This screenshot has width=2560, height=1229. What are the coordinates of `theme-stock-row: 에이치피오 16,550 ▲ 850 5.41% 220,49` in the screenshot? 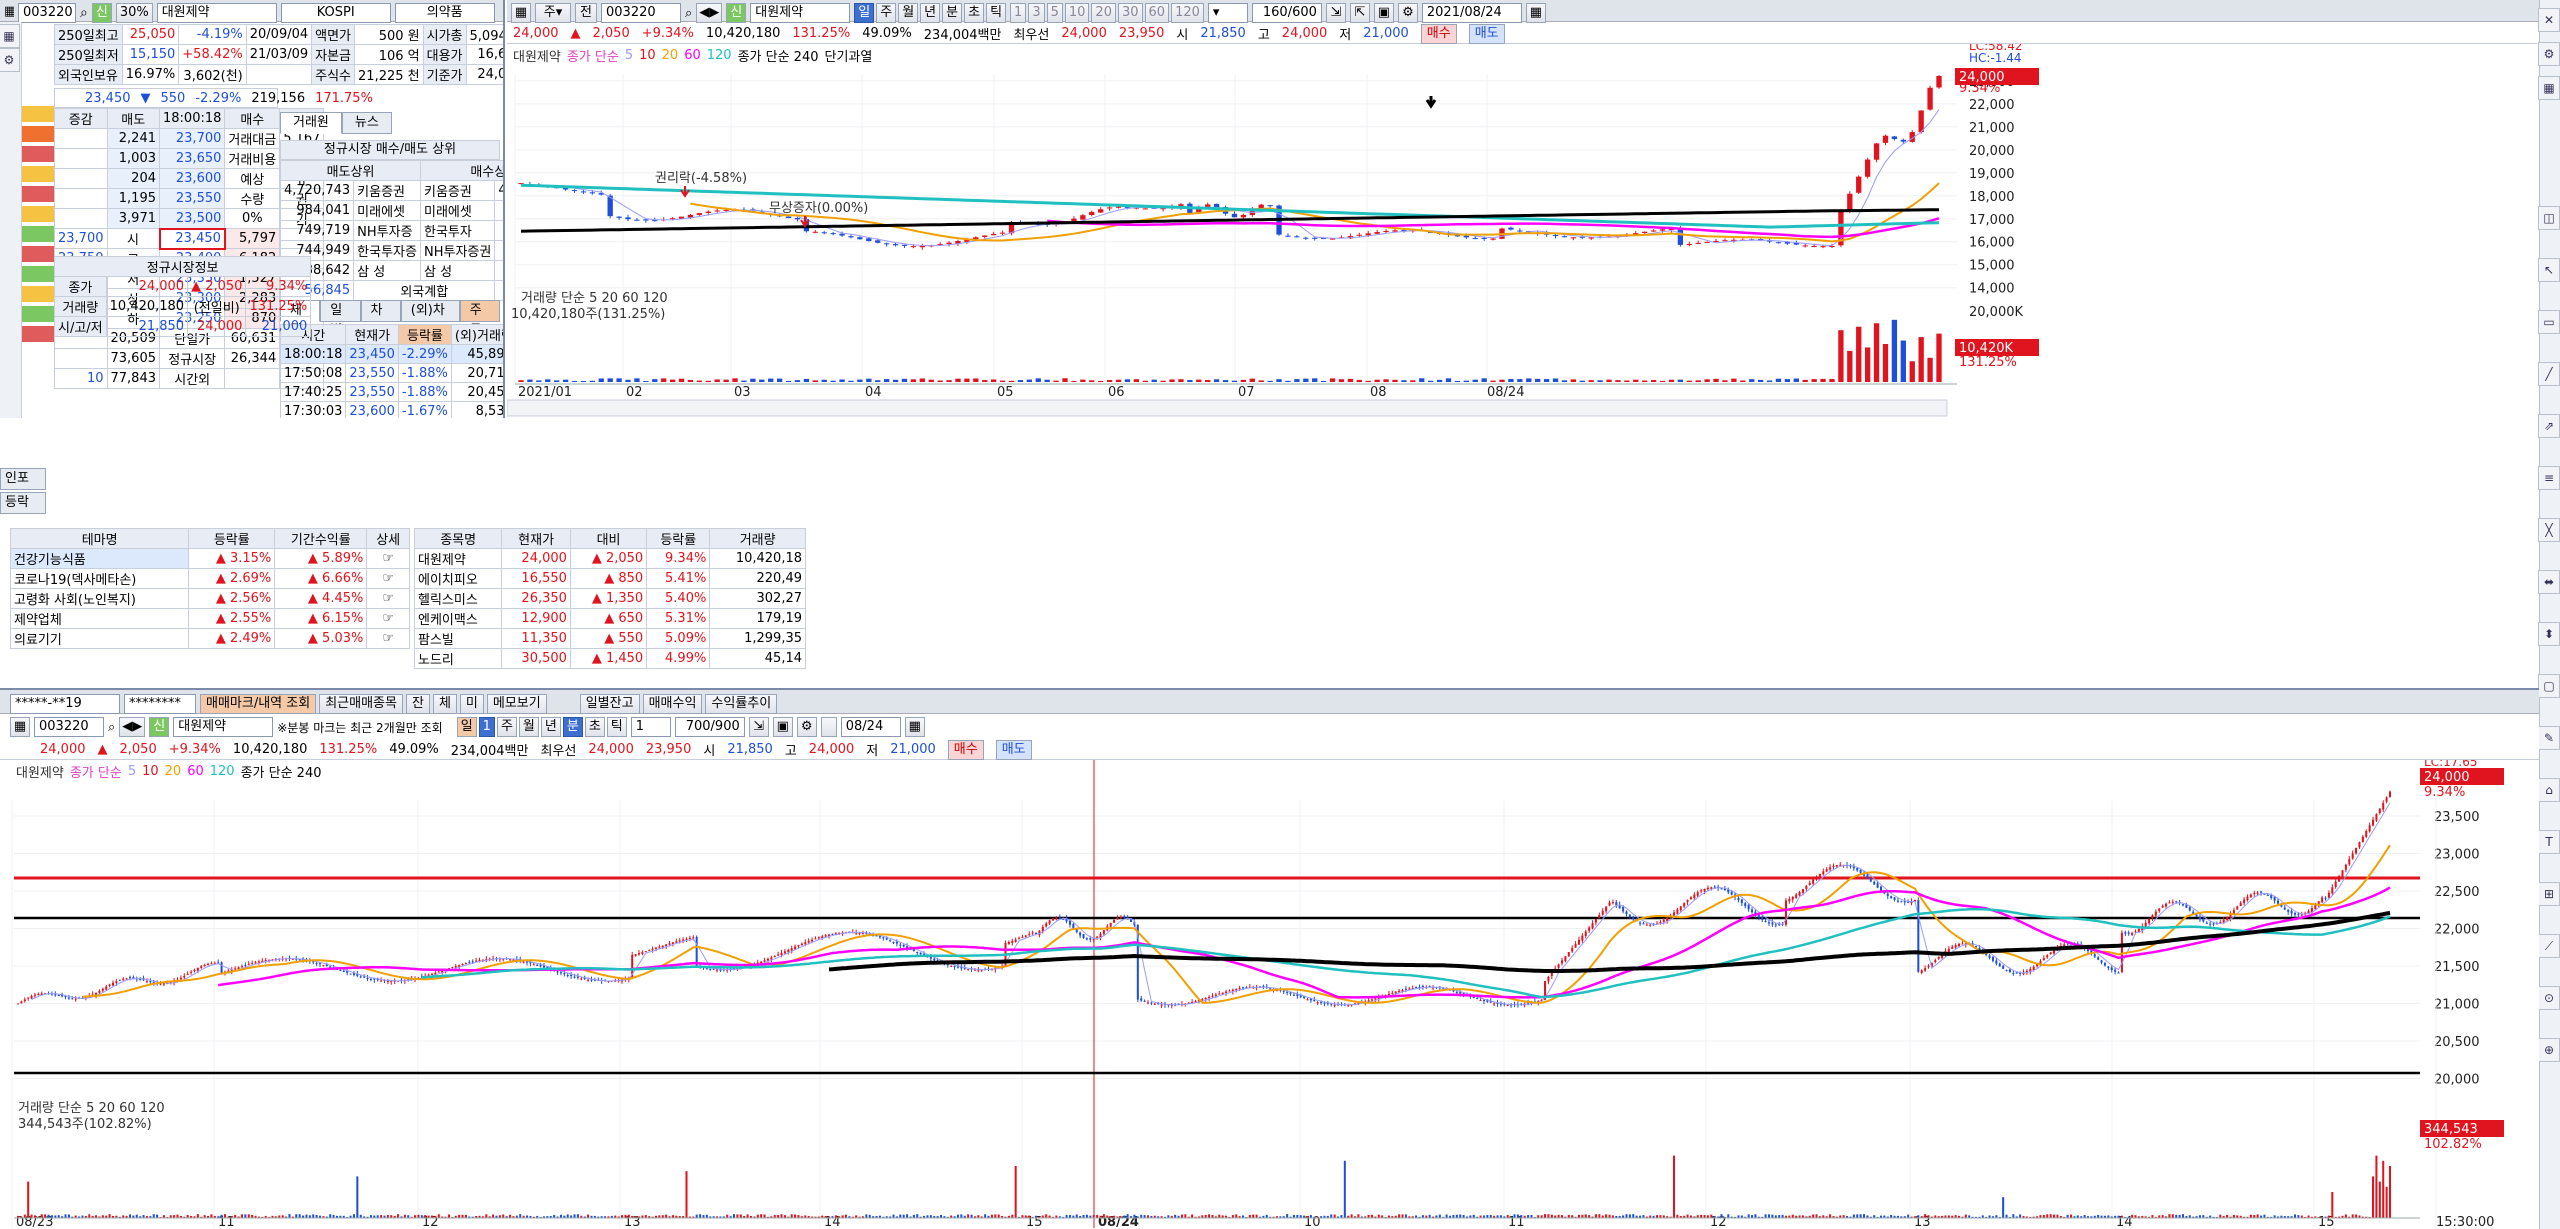 It's located at (609, 578).